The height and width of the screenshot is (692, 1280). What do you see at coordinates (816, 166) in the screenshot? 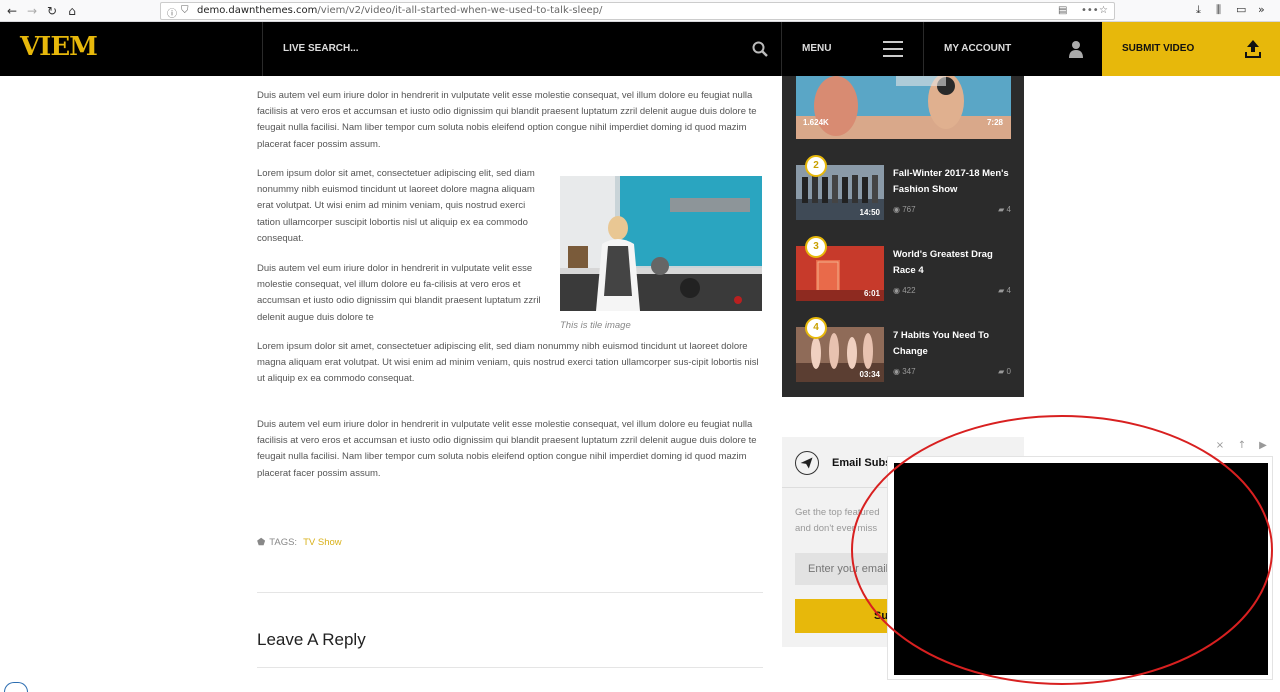
I see `rank-badge: 2` at bounding box center [816, 166].